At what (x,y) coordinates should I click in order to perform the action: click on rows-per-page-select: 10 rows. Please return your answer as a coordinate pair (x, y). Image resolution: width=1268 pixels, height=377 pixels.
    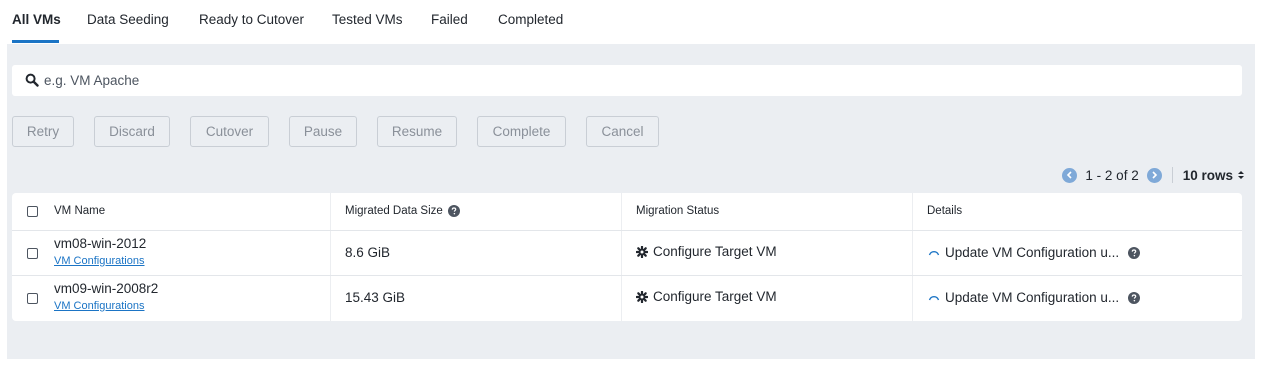
    Looking at the image, I should click on (1213, 175).